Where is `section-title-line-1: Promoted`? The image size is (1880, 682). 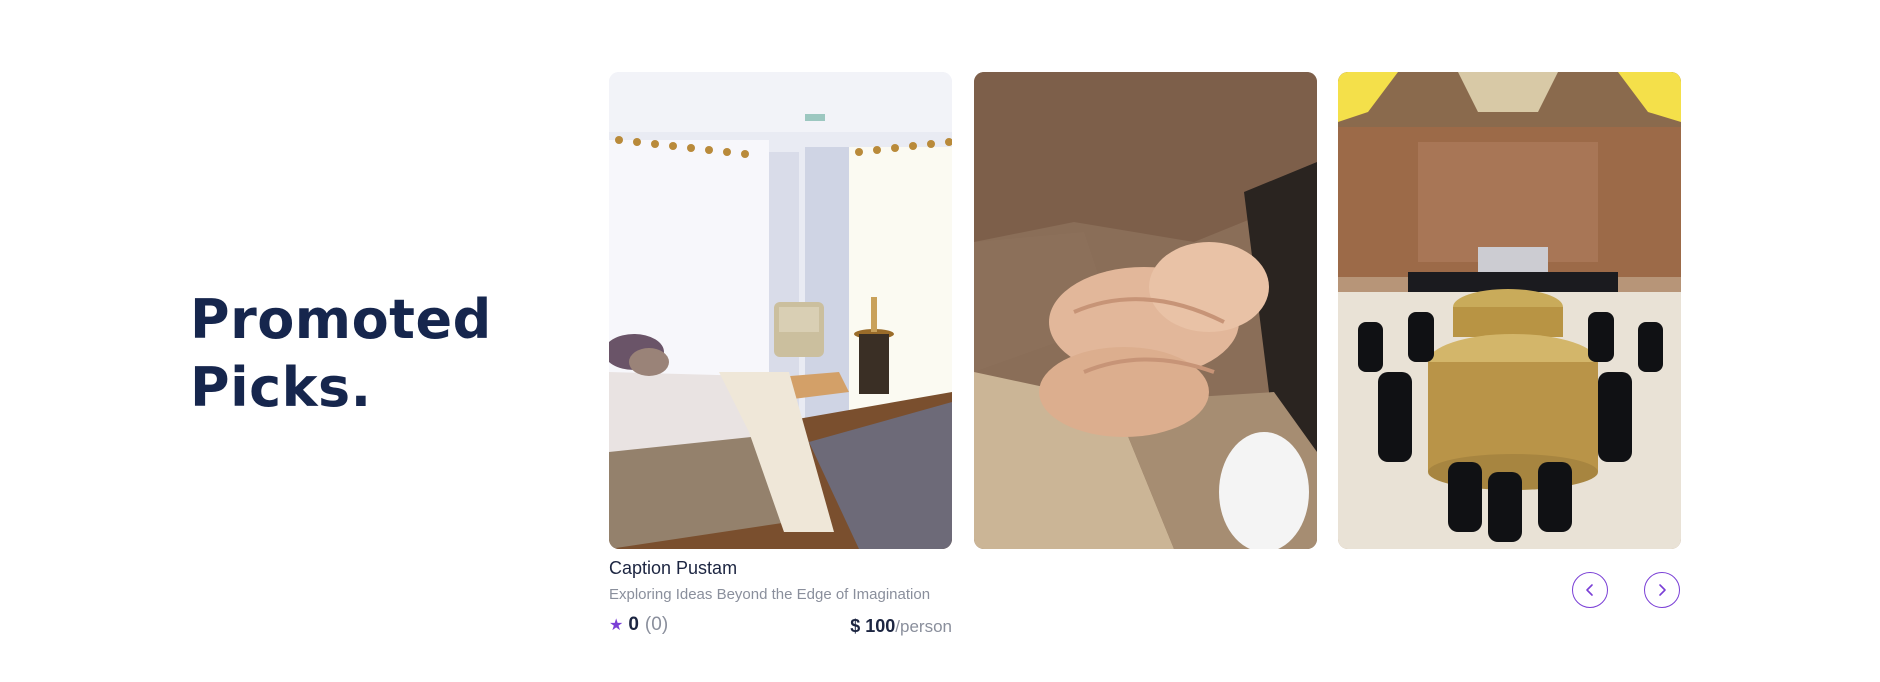
section-title-line-1: Promoted is located at coordinates (341, 319).